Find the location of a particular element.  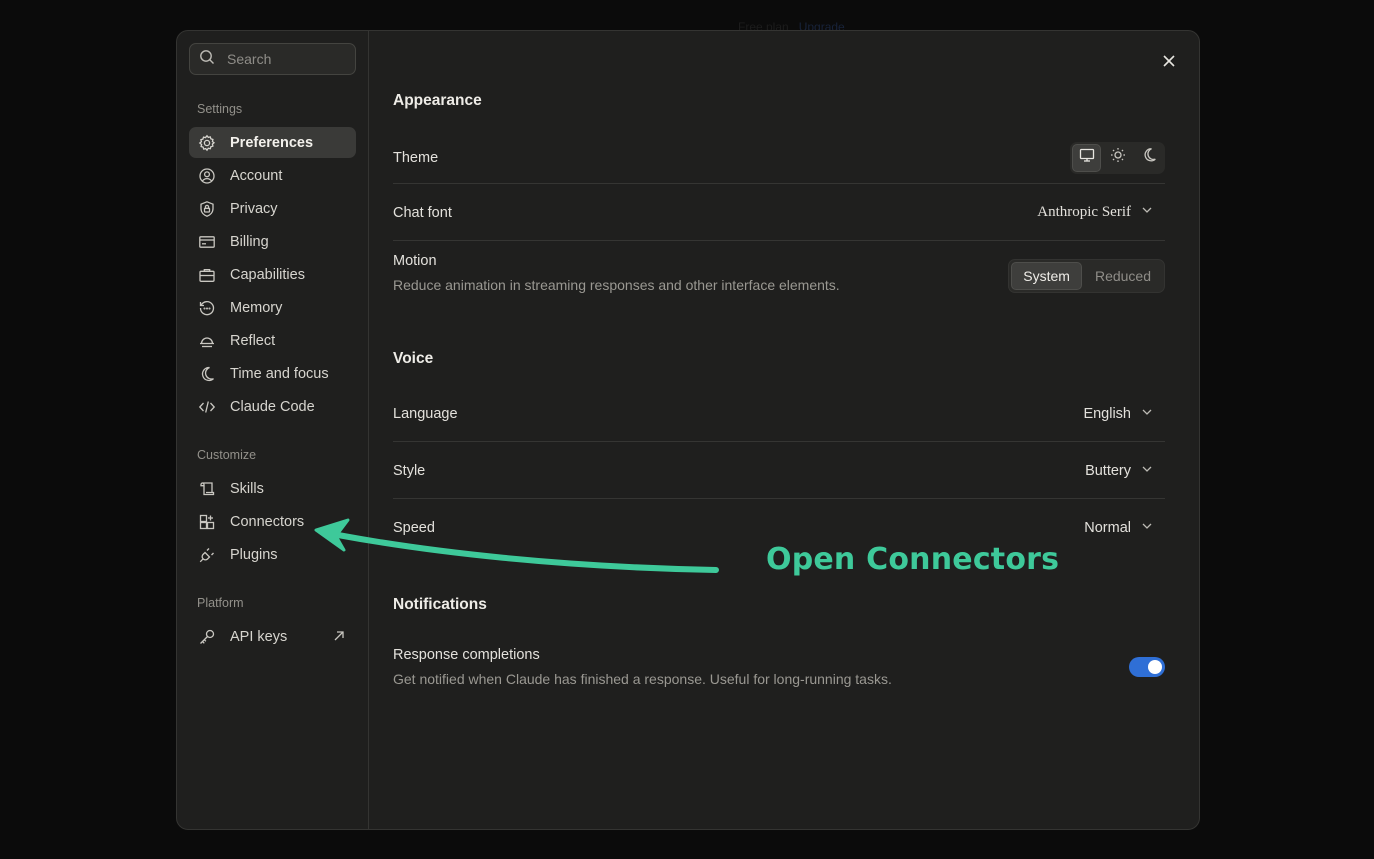

scroll-icon is located at coordinates (207, 489).